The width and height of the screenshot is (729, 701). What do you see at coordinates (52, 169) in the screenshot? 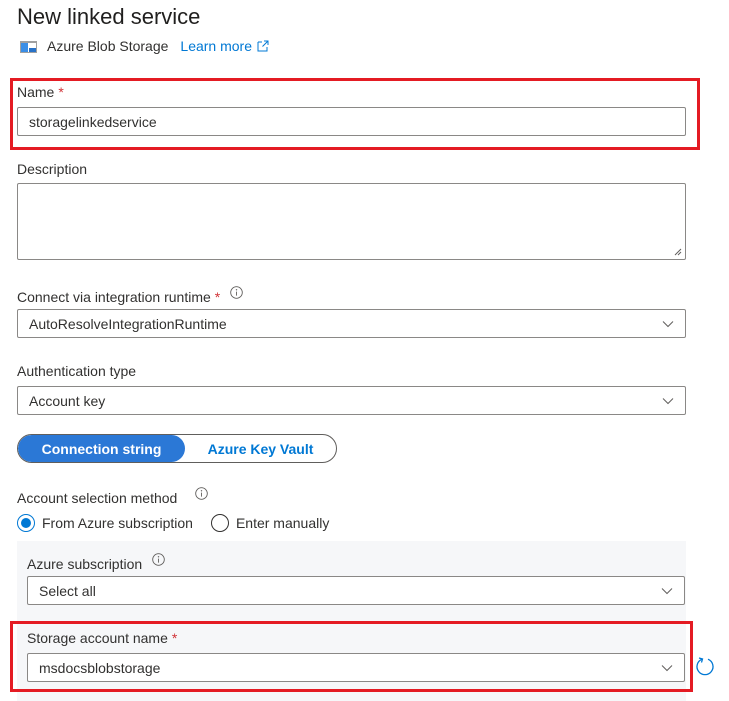
I see `description-label: Description` at bounding box center [52, 169].